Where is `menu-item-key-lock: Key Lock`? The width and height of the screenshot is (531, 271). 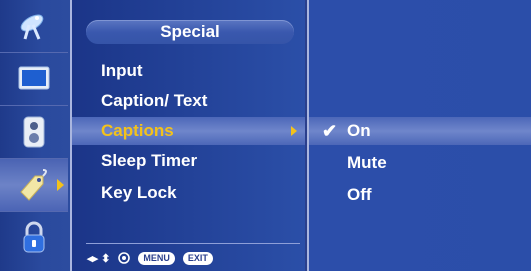 menu-item-key-lock: Key Lock is located at coordinates (188, 193).